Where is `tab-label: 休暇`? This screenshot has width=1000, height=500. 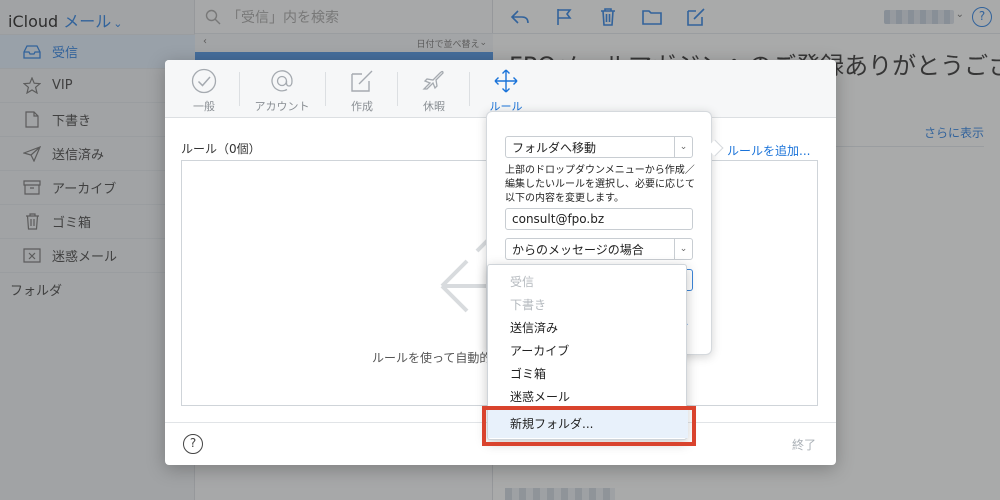
tab-label: 休暇 is located at coordinates (434, 106).